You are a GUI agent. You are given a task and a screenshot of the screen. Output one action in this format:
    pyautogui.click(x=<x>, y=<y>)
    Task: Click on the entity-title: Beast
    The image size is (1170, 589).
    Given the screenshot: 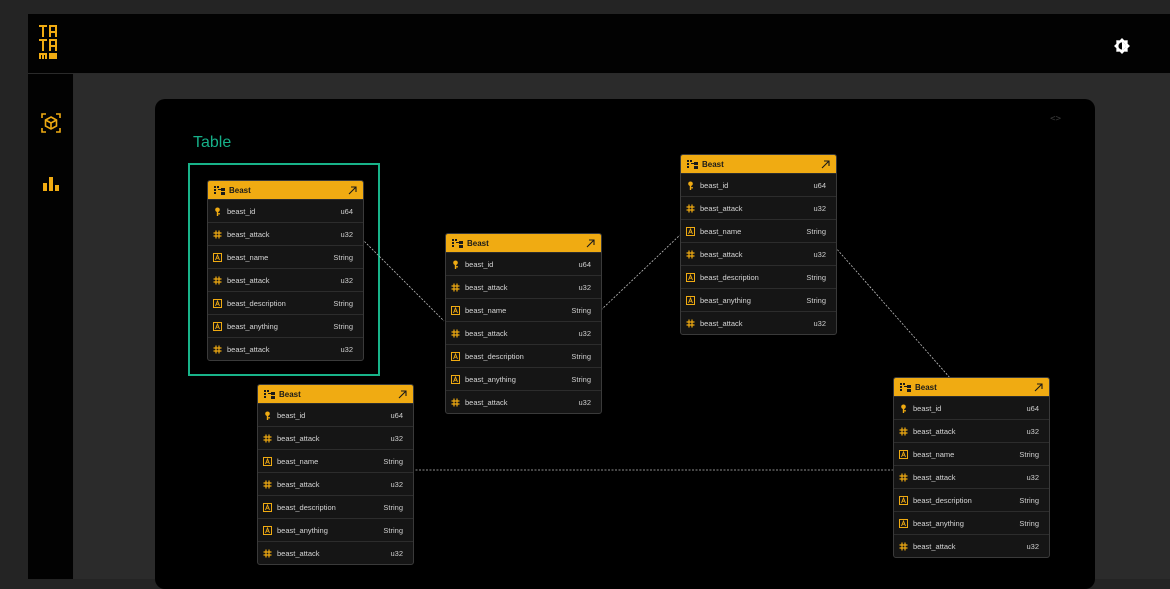 What is the action you would take?
    pyautogui.click(x=240, y=190)
    